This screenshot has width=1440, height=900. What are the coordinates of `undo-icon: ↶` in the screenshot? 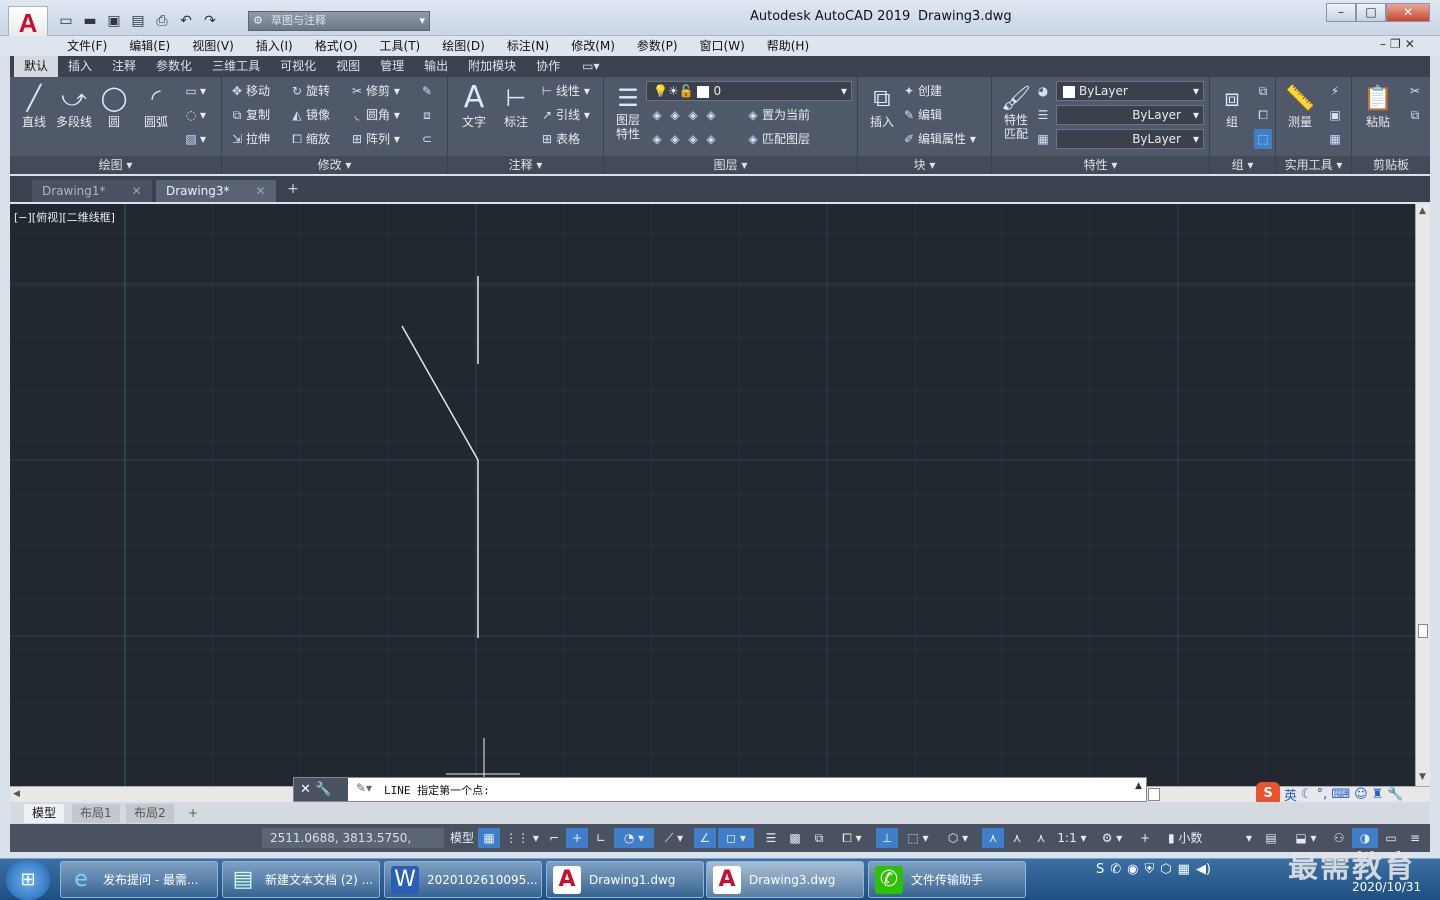 It's located at (186, 21).